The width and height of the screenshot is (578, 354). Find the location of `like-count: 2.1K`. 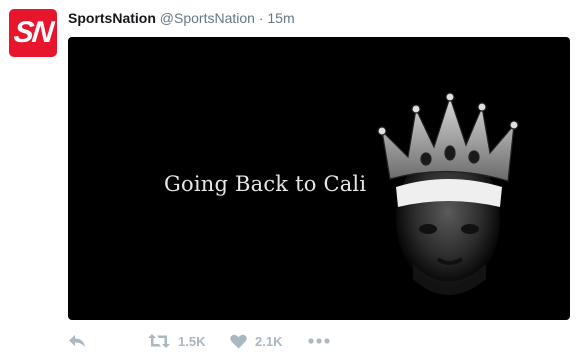

like-count: 2.1K is located at coordinates (269, 341).